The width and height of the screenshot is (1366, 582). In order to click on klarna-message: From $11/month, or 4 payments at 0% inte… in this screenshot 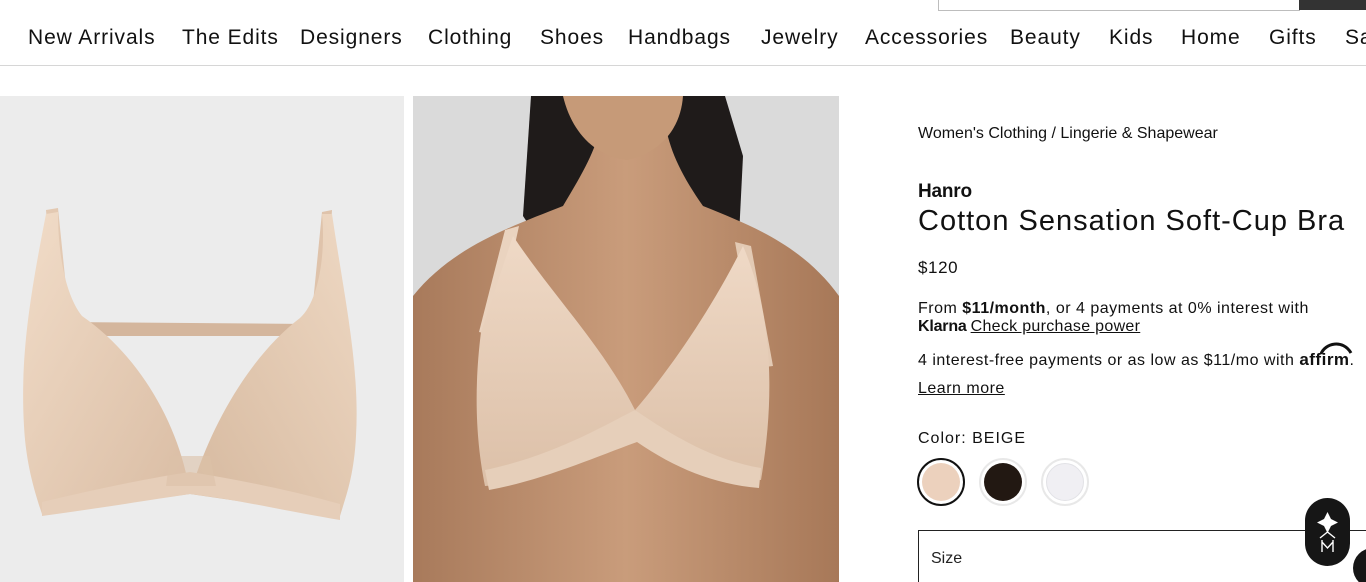, I will do `click(1113, 309)`.